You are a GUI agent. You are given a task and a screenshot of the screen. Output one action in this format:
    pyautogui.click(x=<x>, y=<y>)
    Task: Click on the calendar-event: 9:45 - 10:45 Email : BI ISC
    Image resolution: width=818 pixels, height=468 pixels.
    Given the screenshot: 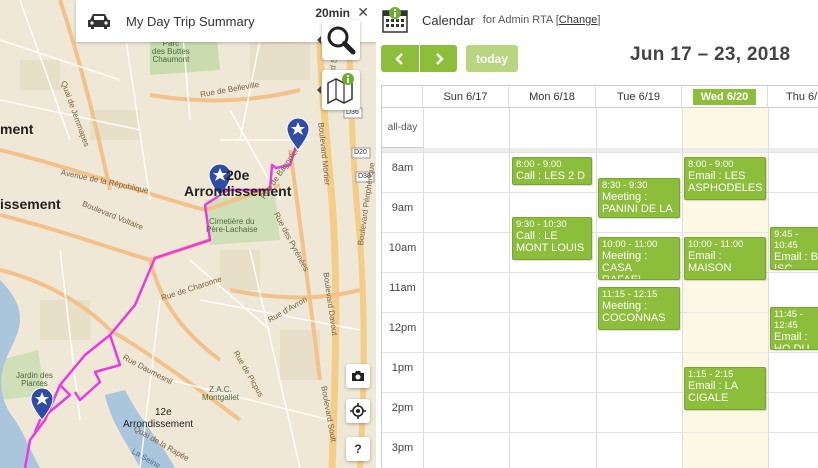 What is the action you would take?
    pyautogui.click(x=794, y=248)
    